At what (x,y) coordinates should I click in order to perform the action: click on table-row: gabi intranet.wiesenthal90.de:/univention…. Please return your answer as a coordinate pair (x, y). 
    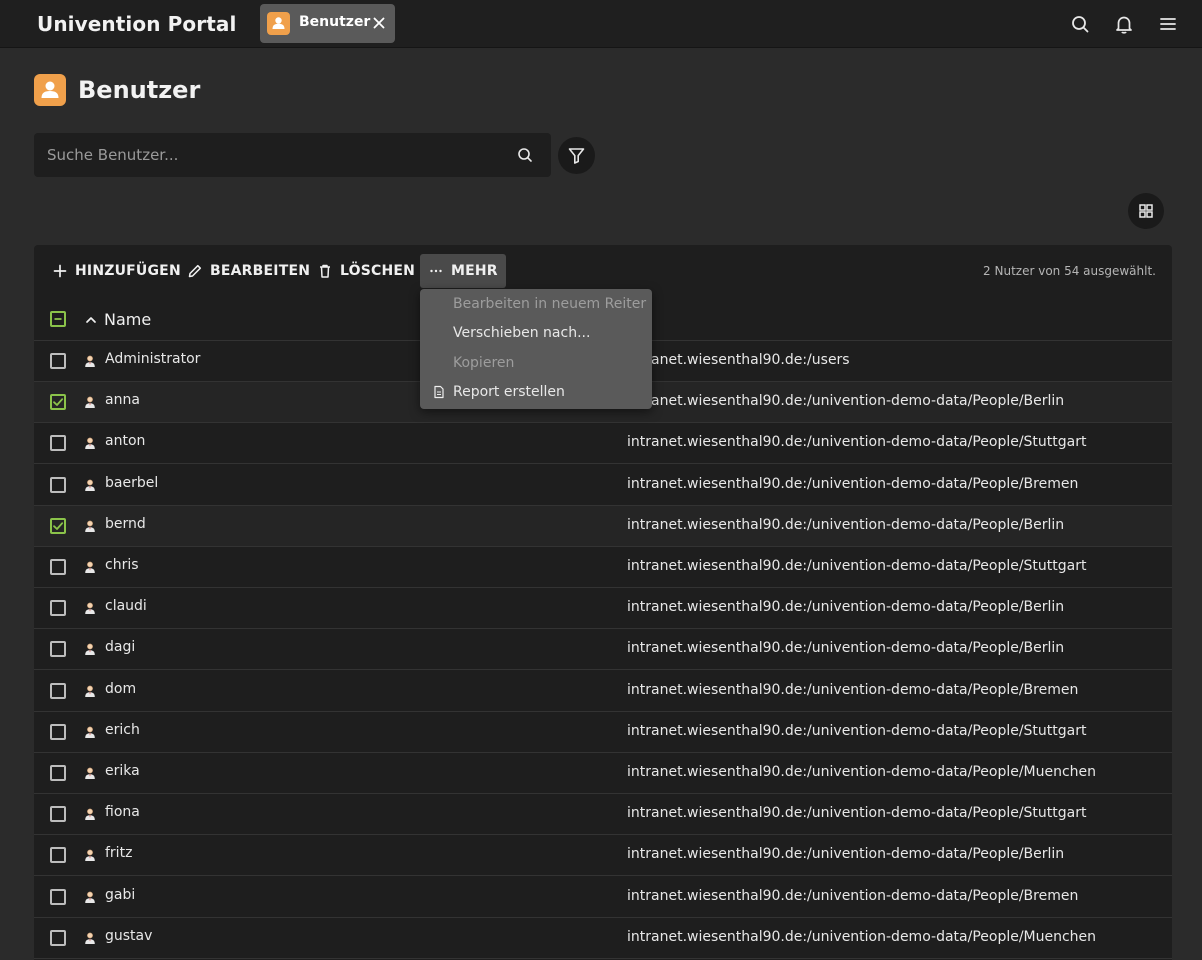
    Looking at the image, I should click on (603, 897).